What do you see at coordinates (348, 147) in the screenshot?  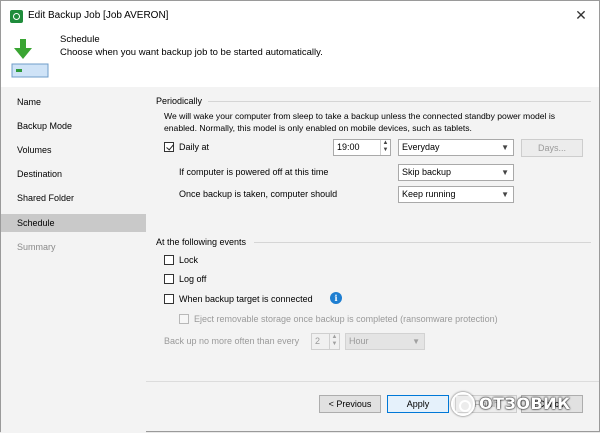 I see `time-value: 19:00` at bounding box center [348, 147].